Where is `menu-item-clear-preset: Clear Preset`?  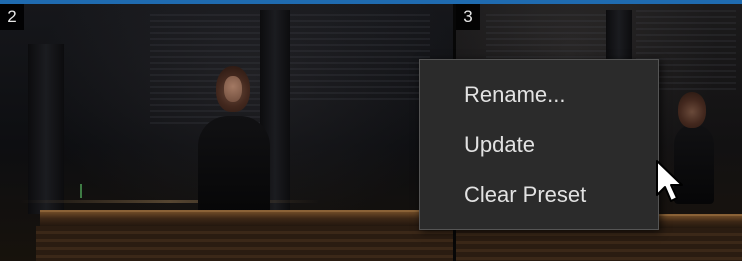
menu-item-clear-preset: Clear Preset is located at coordinates (539, 195).